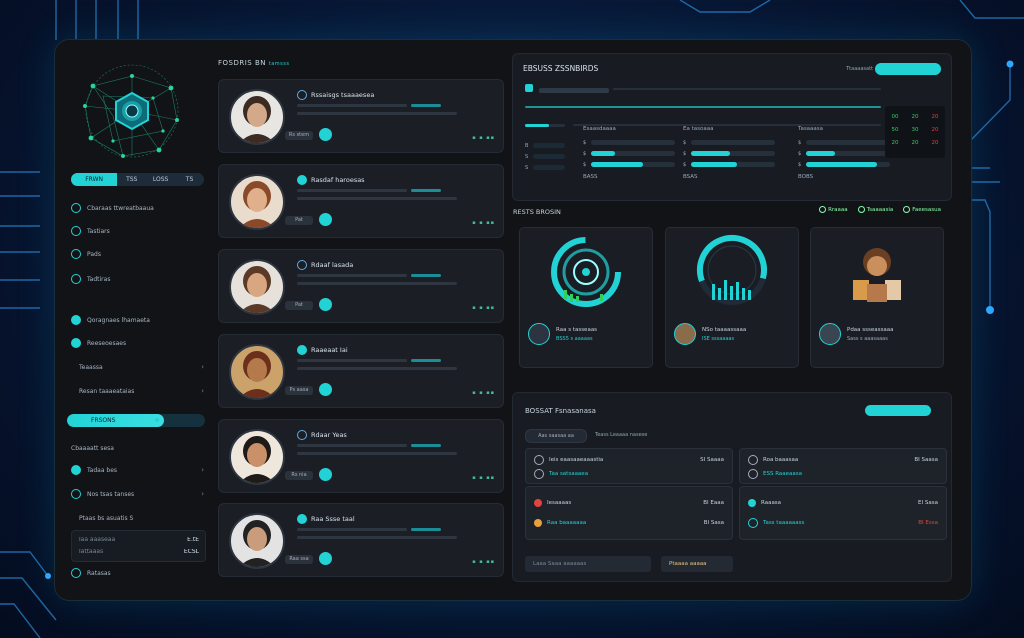 The image size is (1024, 638). What do you see at coordinates (718, 338) in the screenshot?
I see `visual-card-sub: ISE sssaaaas` at bounding box center [718, 338].